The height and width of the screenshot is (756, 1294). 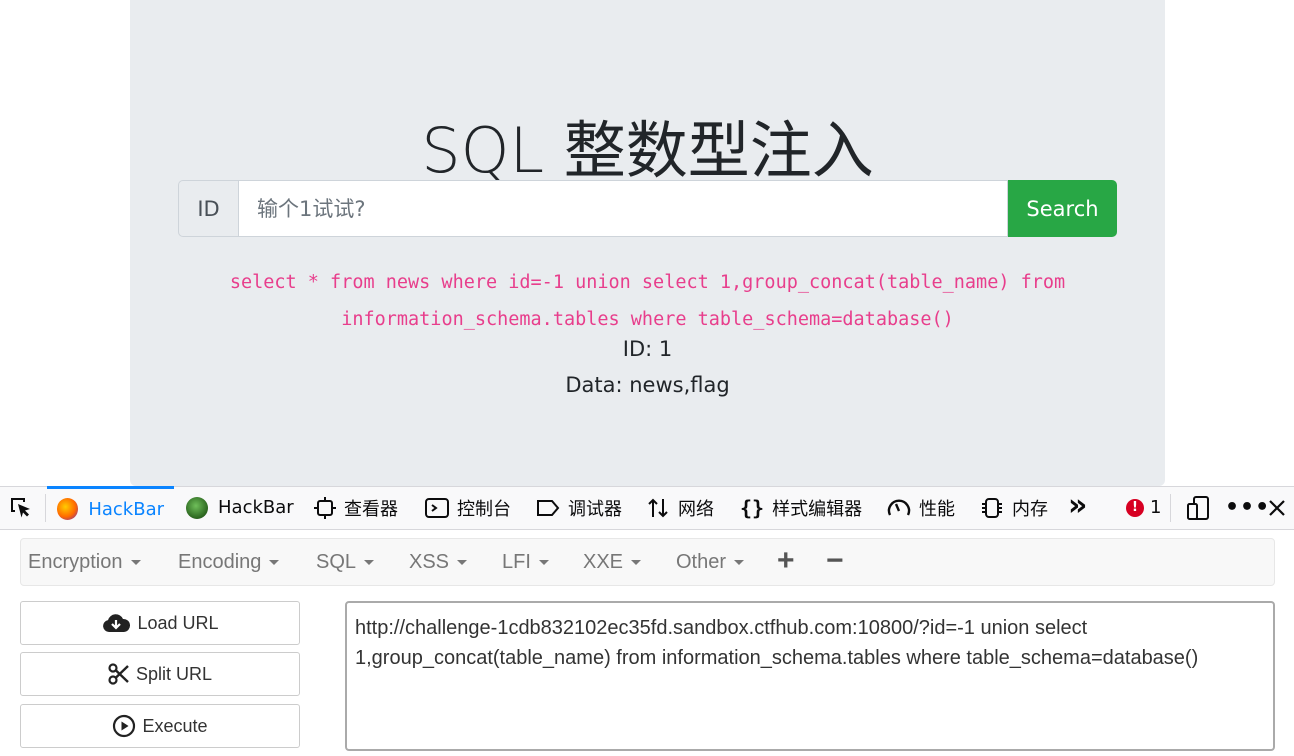 I want to click on tab-style-editor: {} 样式编辑器, so click(x=801, y=507).